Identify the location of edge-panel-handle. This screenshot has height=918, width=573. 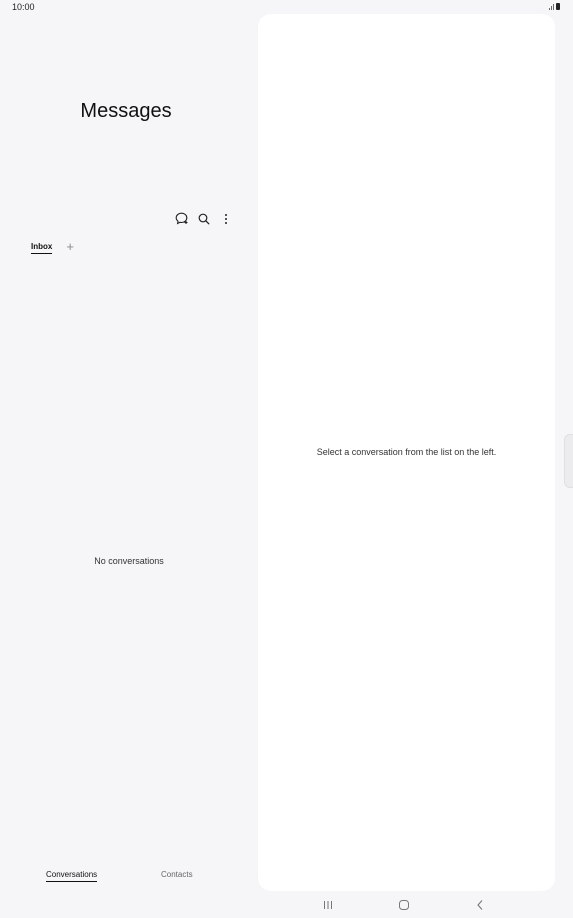
(568, 461).